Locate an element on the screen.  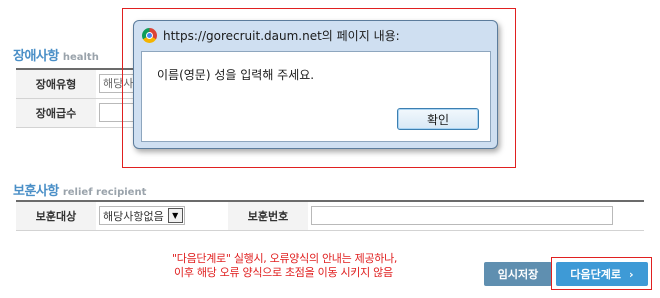
next-button-highlight is located at coordinates (601, 273).